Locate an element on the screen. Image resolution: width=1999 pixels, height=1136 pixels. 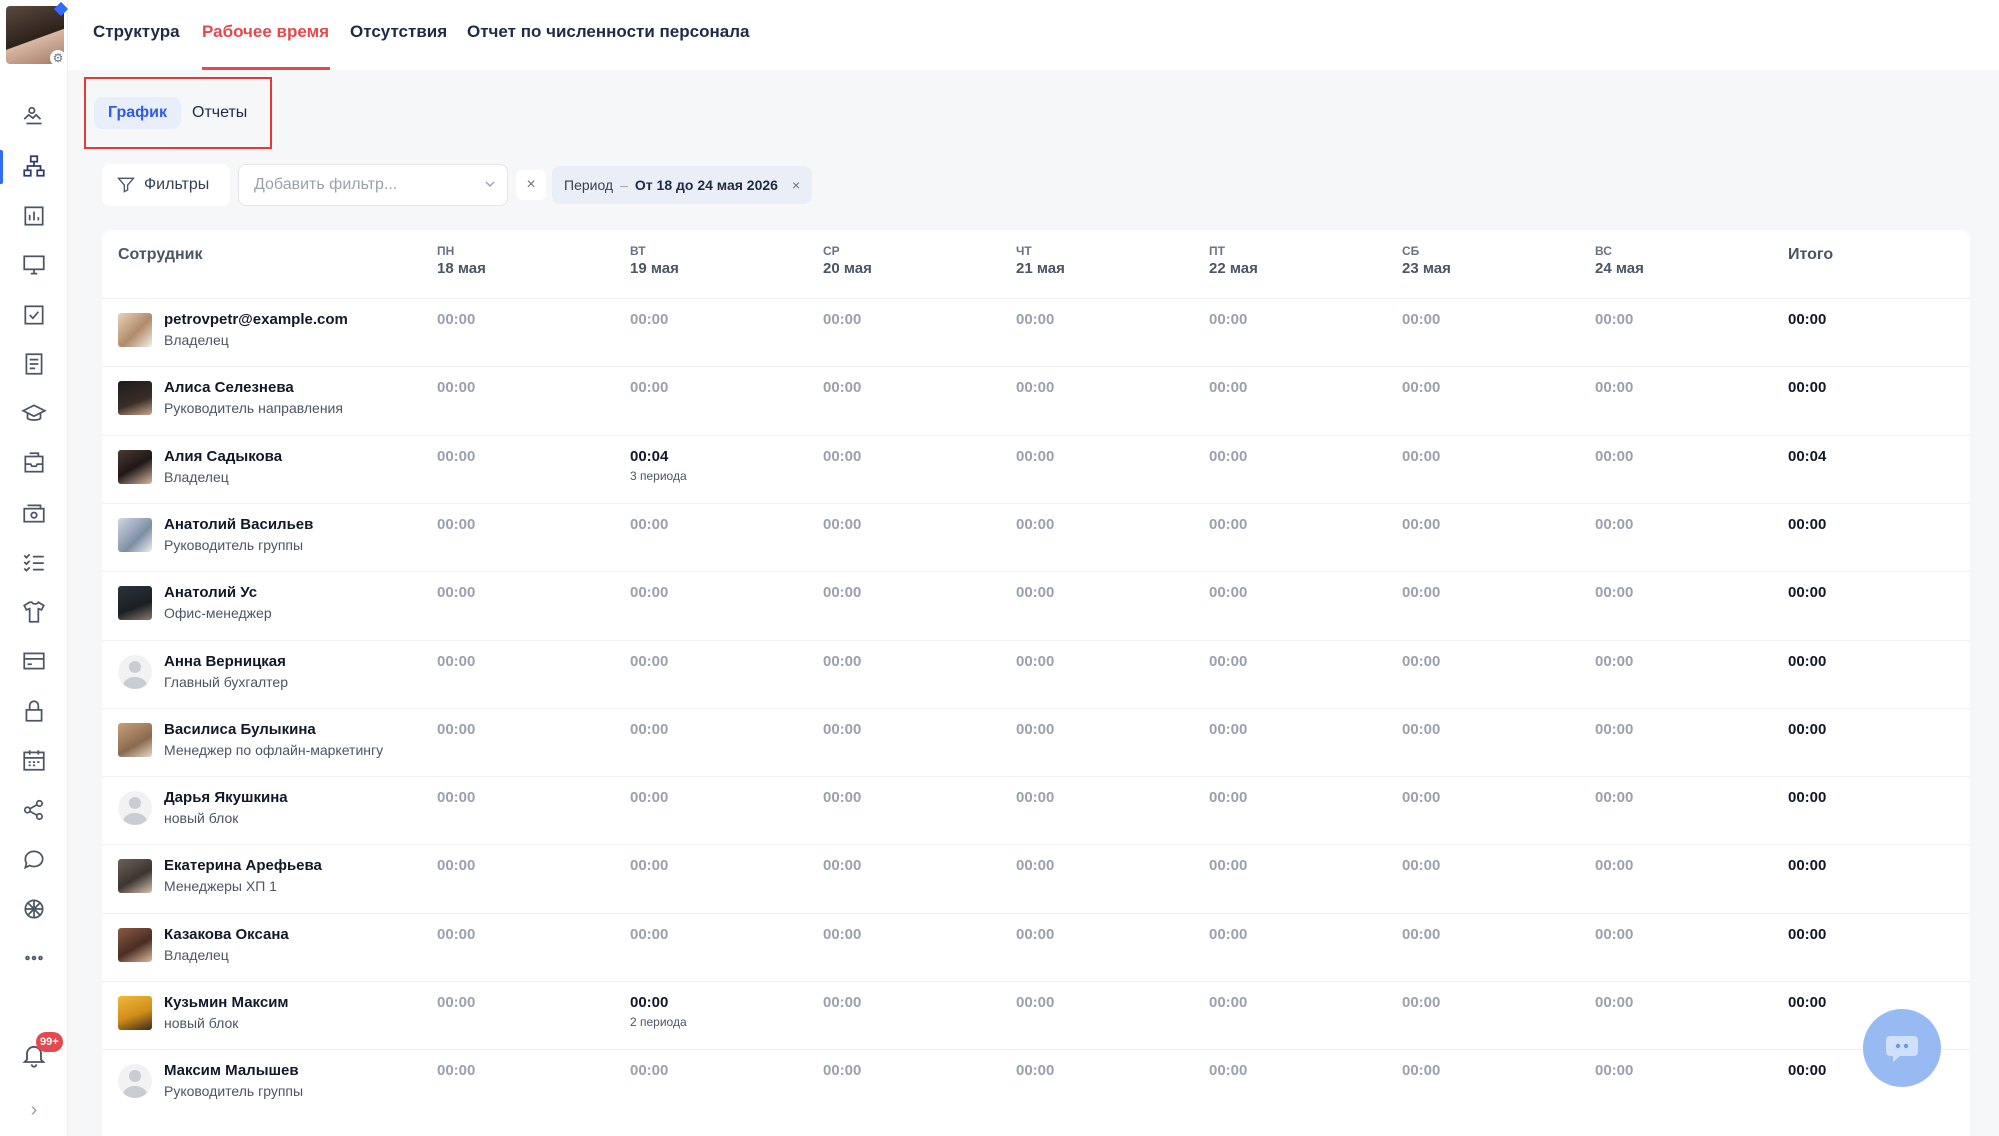
tab-headcount-report: Отчет по численности персонала is located at coordinates (608, 32).